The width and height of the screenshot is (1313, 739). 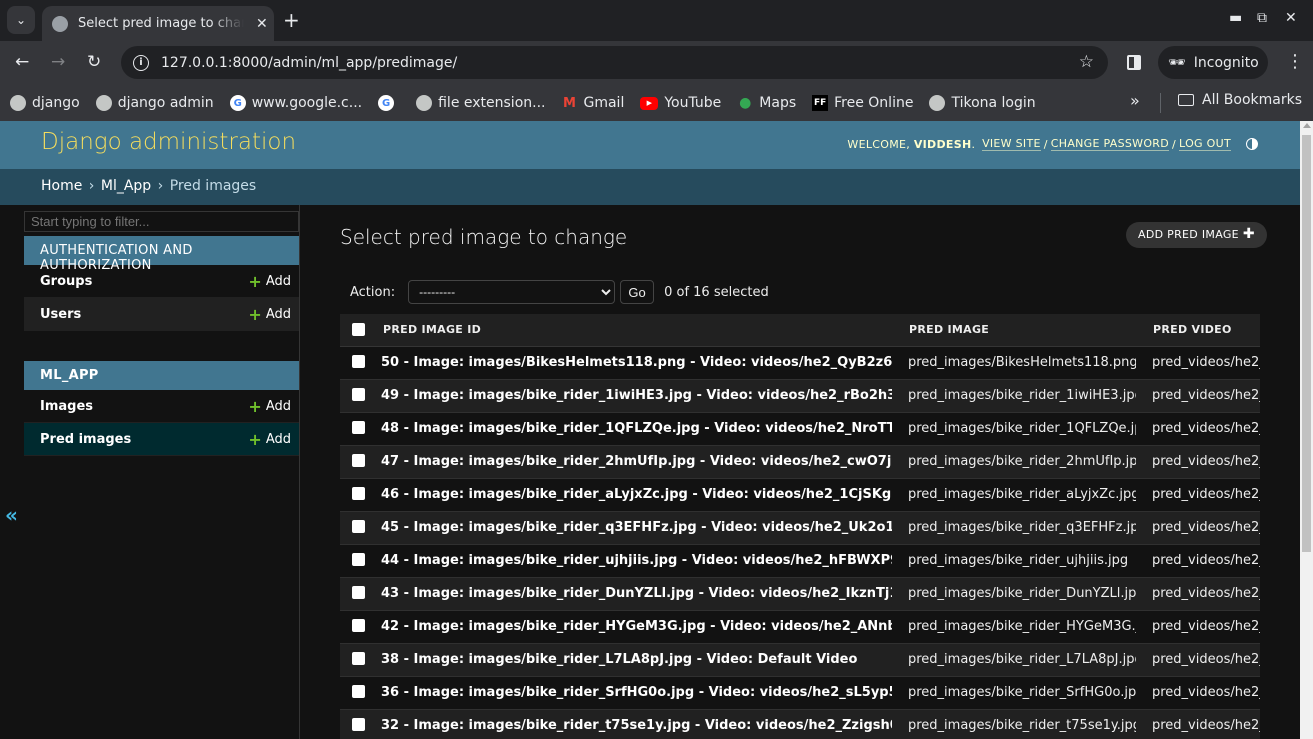 I want to click on all-bookmarks-label: All Bookmarks, so click(x=1252, y=100).